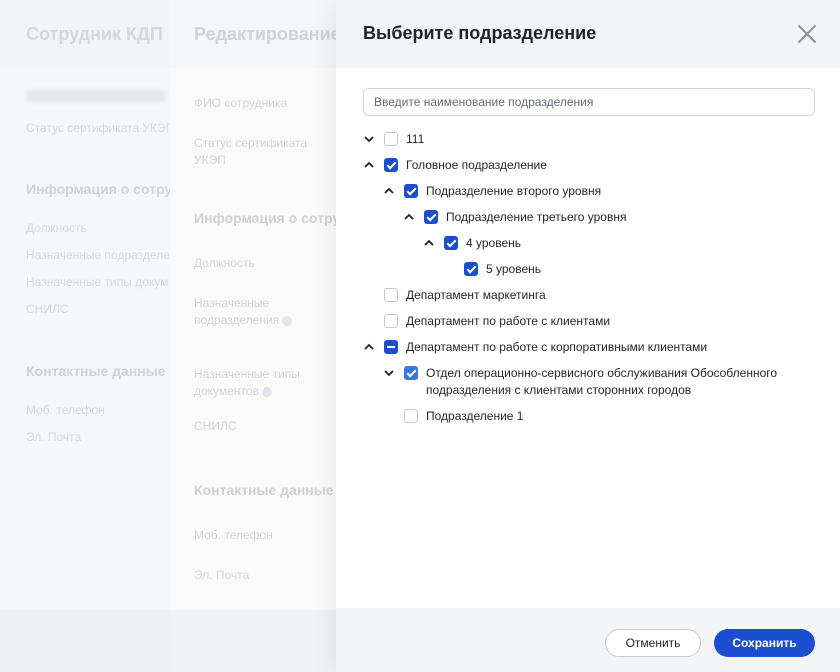  What do you see at coordinates (271, 218) in the screenshot?
I see `info-section-heading: Информация о сотруд` at bounding box center [271, 218].